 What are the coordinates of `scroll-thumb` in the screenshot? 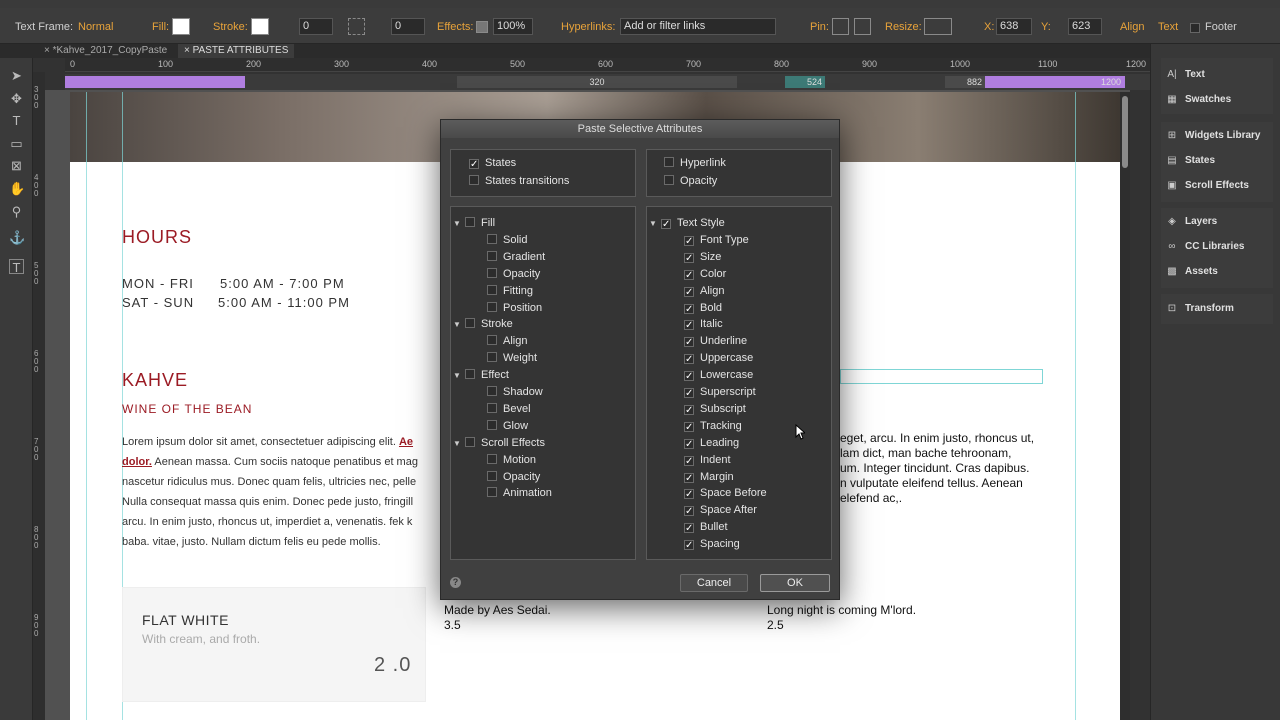 It's located at (1125, 132).